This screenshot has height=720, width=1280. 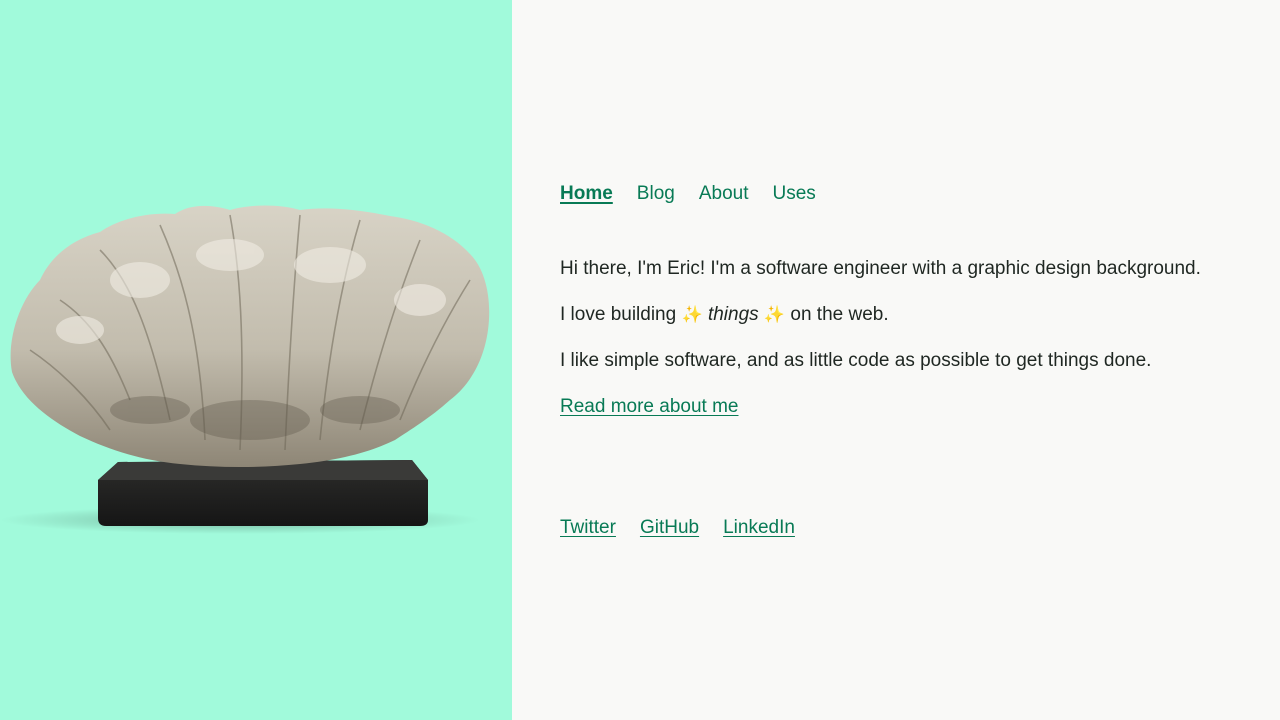 I want to click on tagline-emphasis: things, so click(x=733, y=314).